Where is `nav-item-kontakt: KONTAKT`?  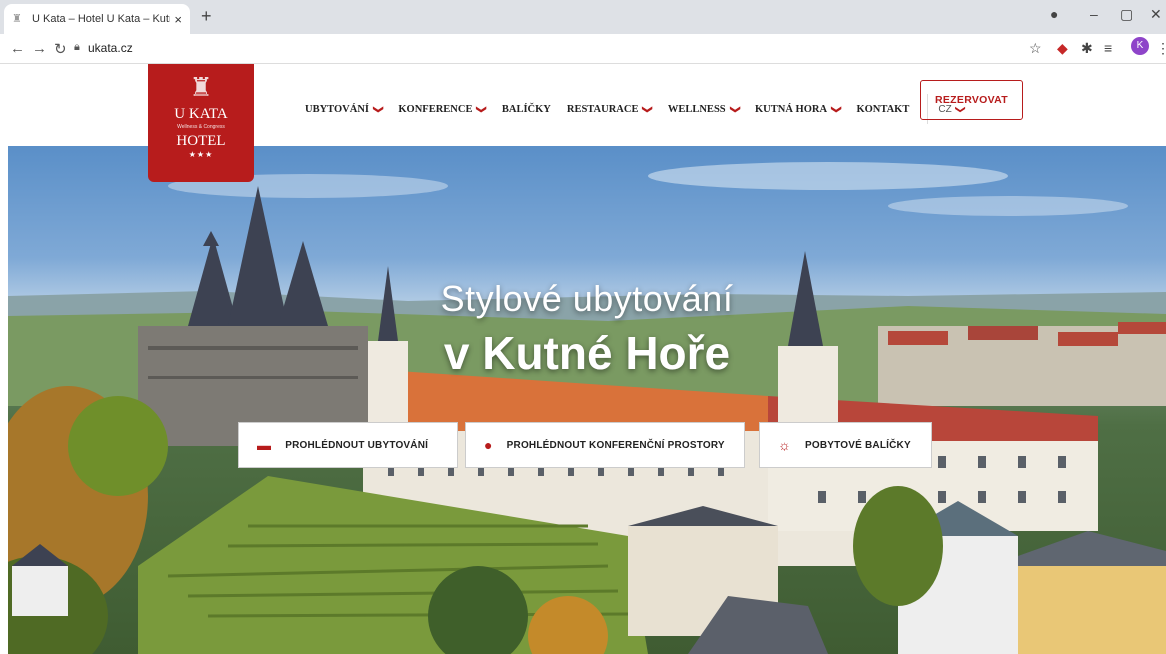
nav-item-kontakt: KONTAKT is located at coordinates (882, 109).